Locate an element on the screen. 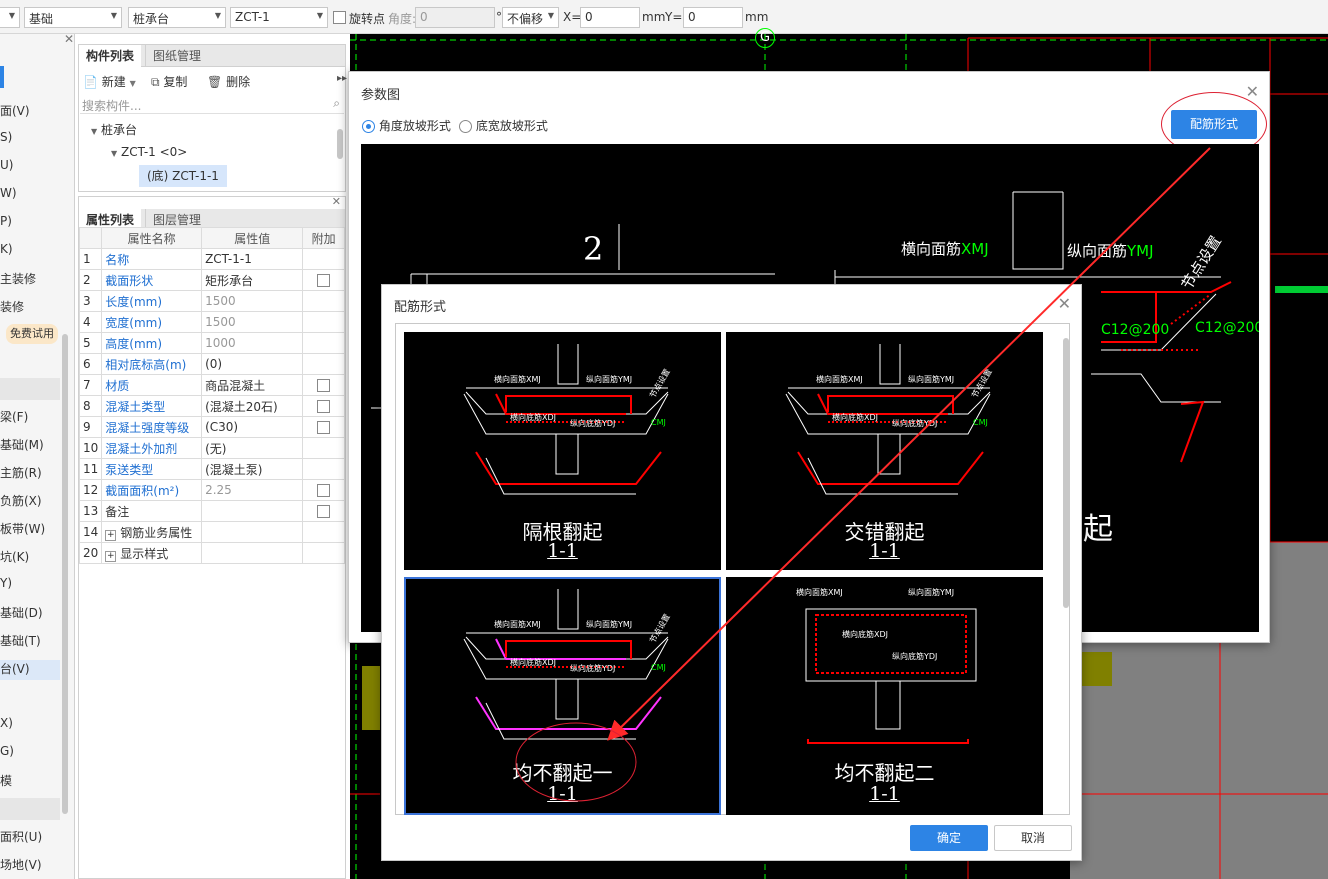 This screenshot has width=1328, height=879. nav-item: 台(V) is located at coordinates (30, 670).